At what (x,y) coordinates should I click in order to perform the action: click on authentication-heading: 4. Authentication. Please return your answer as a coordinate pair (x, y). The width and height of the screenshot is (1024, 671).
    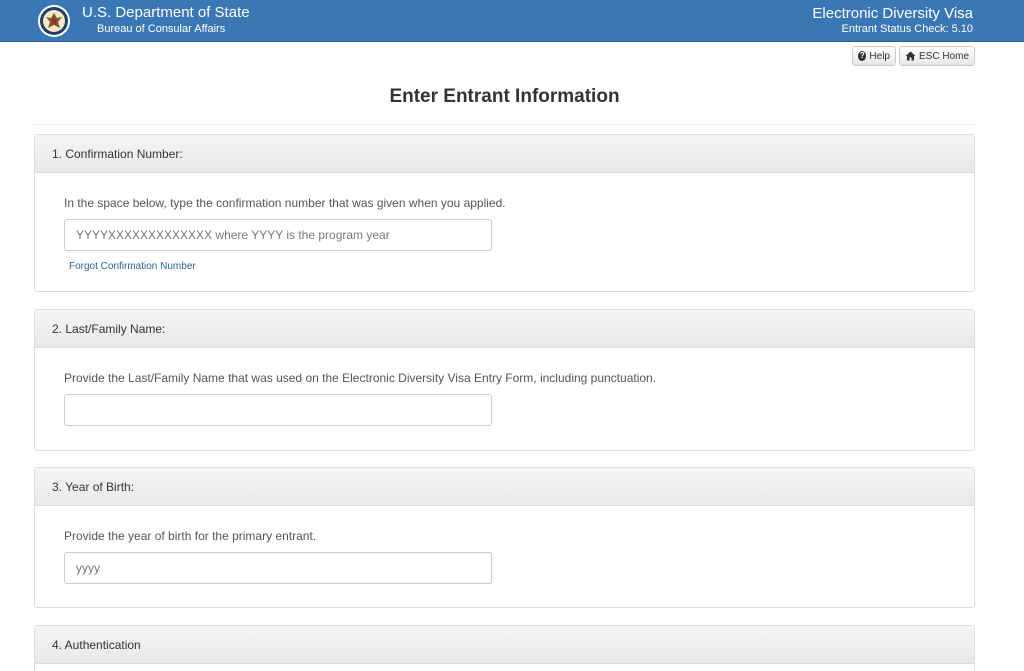
    Looking at the image, I should click on (504, 645).